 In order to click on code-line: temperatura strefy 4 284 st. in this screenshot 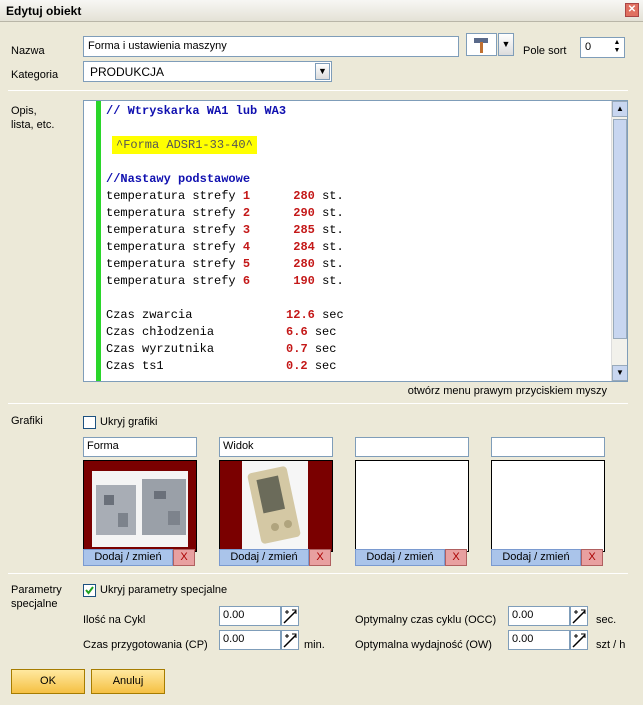, I will do `click(225, 247)`.